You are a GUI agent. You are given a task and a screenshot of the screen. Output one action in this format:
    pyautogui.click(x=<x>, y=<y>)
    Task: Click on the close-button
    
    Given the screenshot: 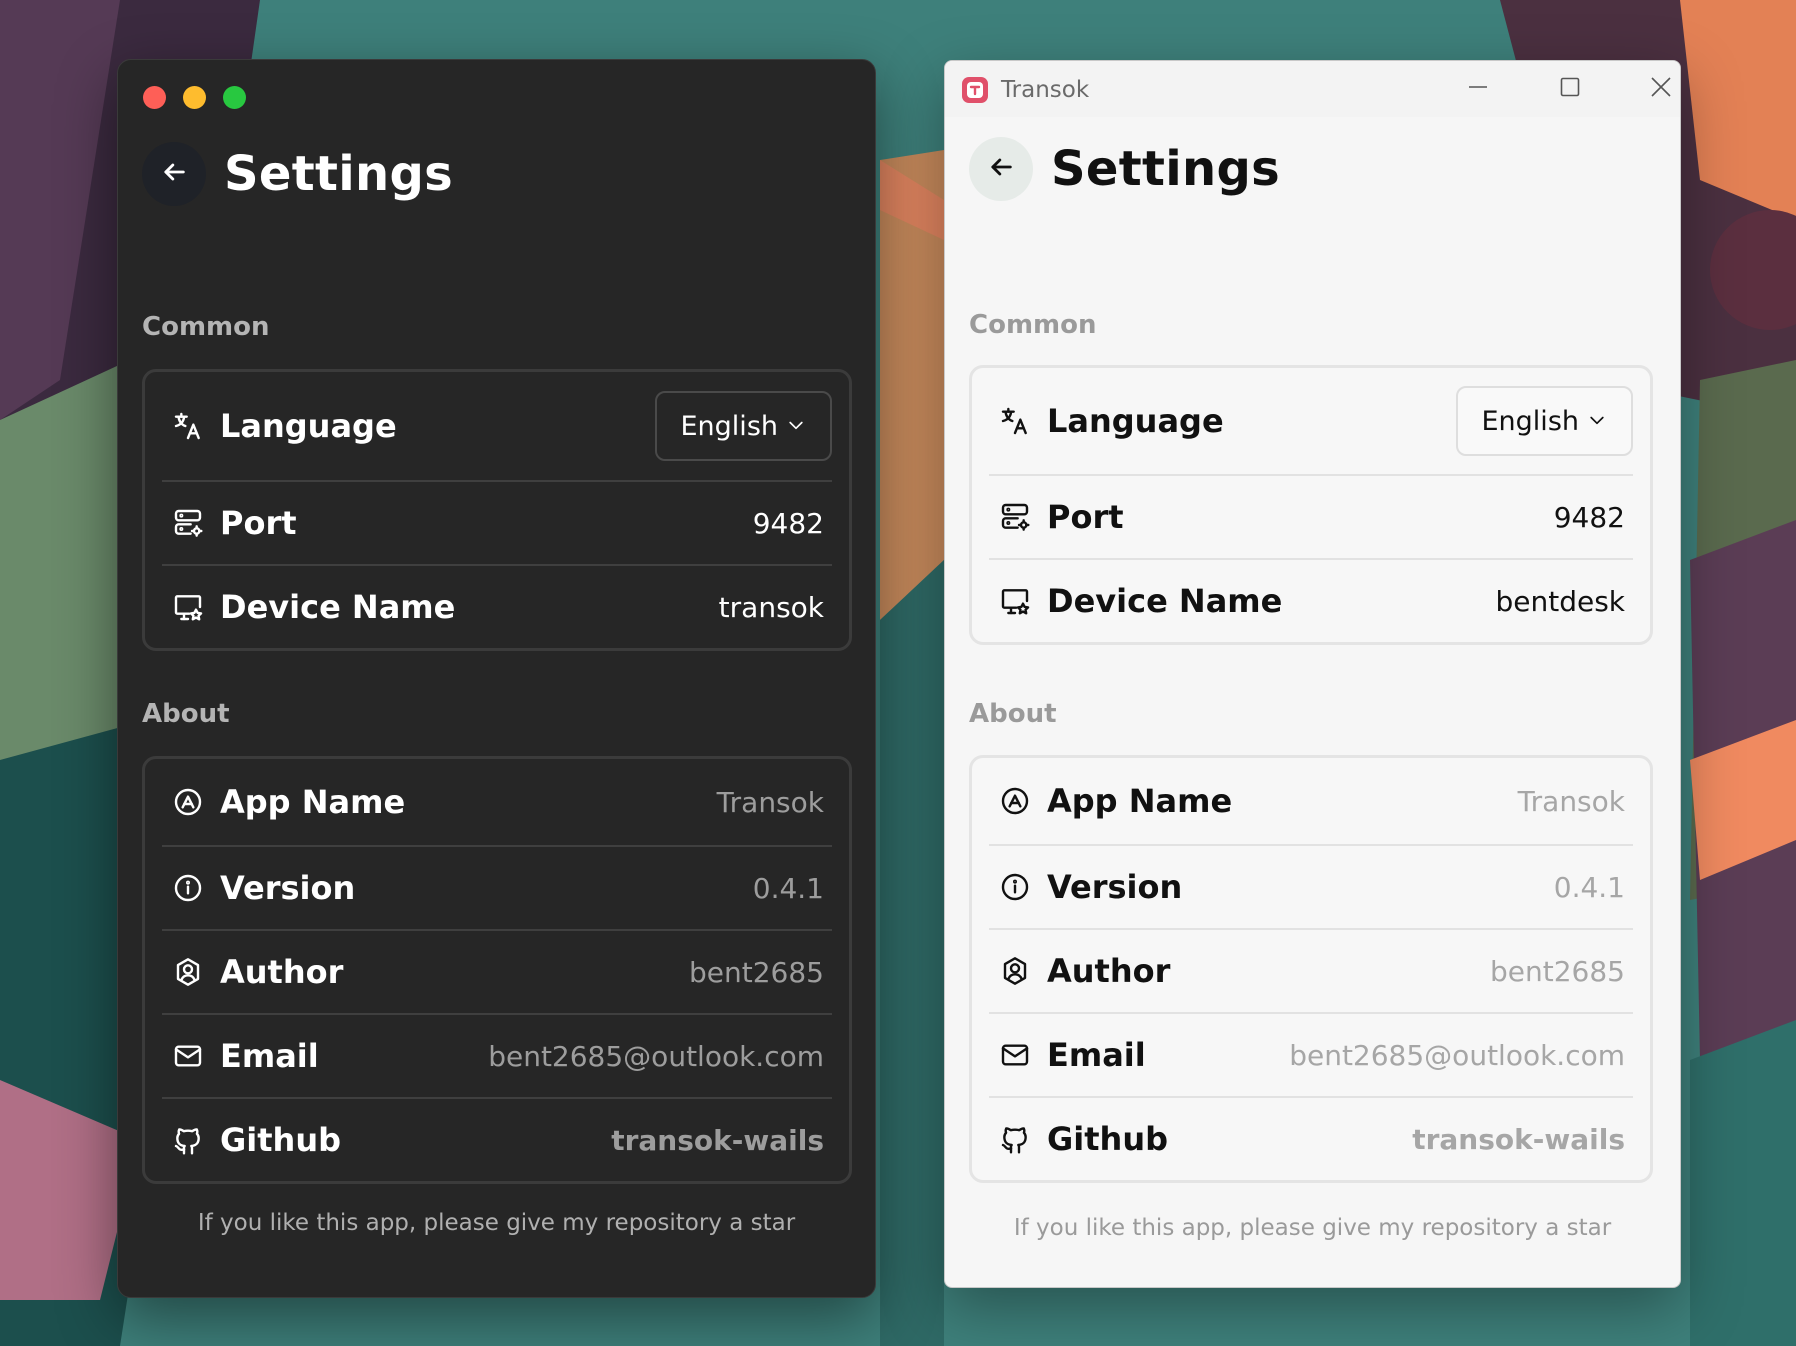 What is the action you would take?
    pyautogui.click(x=1655, y=89)
    